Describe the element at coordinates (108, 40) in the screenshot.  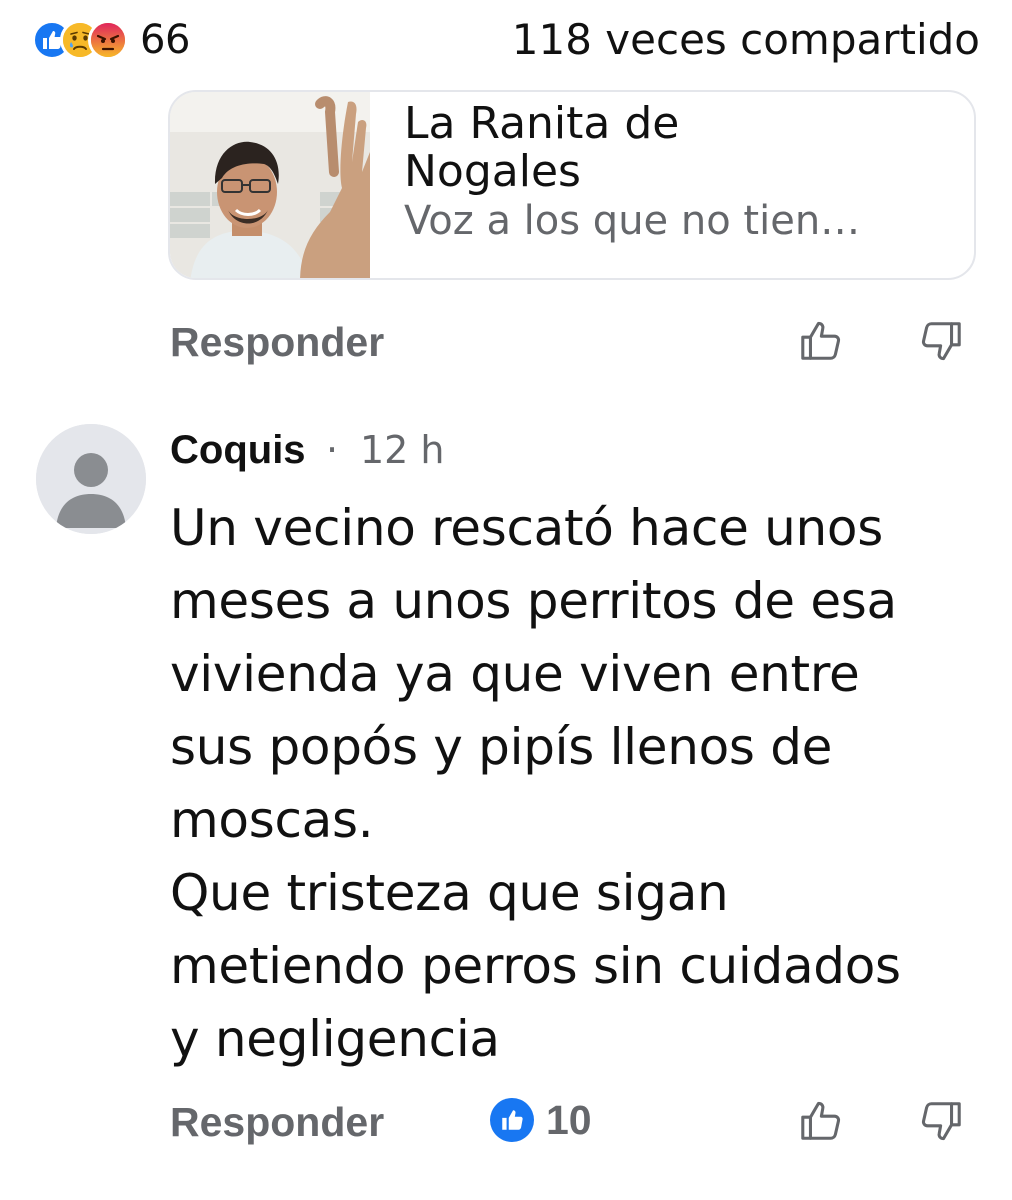
I see `angry-icon` at that location.